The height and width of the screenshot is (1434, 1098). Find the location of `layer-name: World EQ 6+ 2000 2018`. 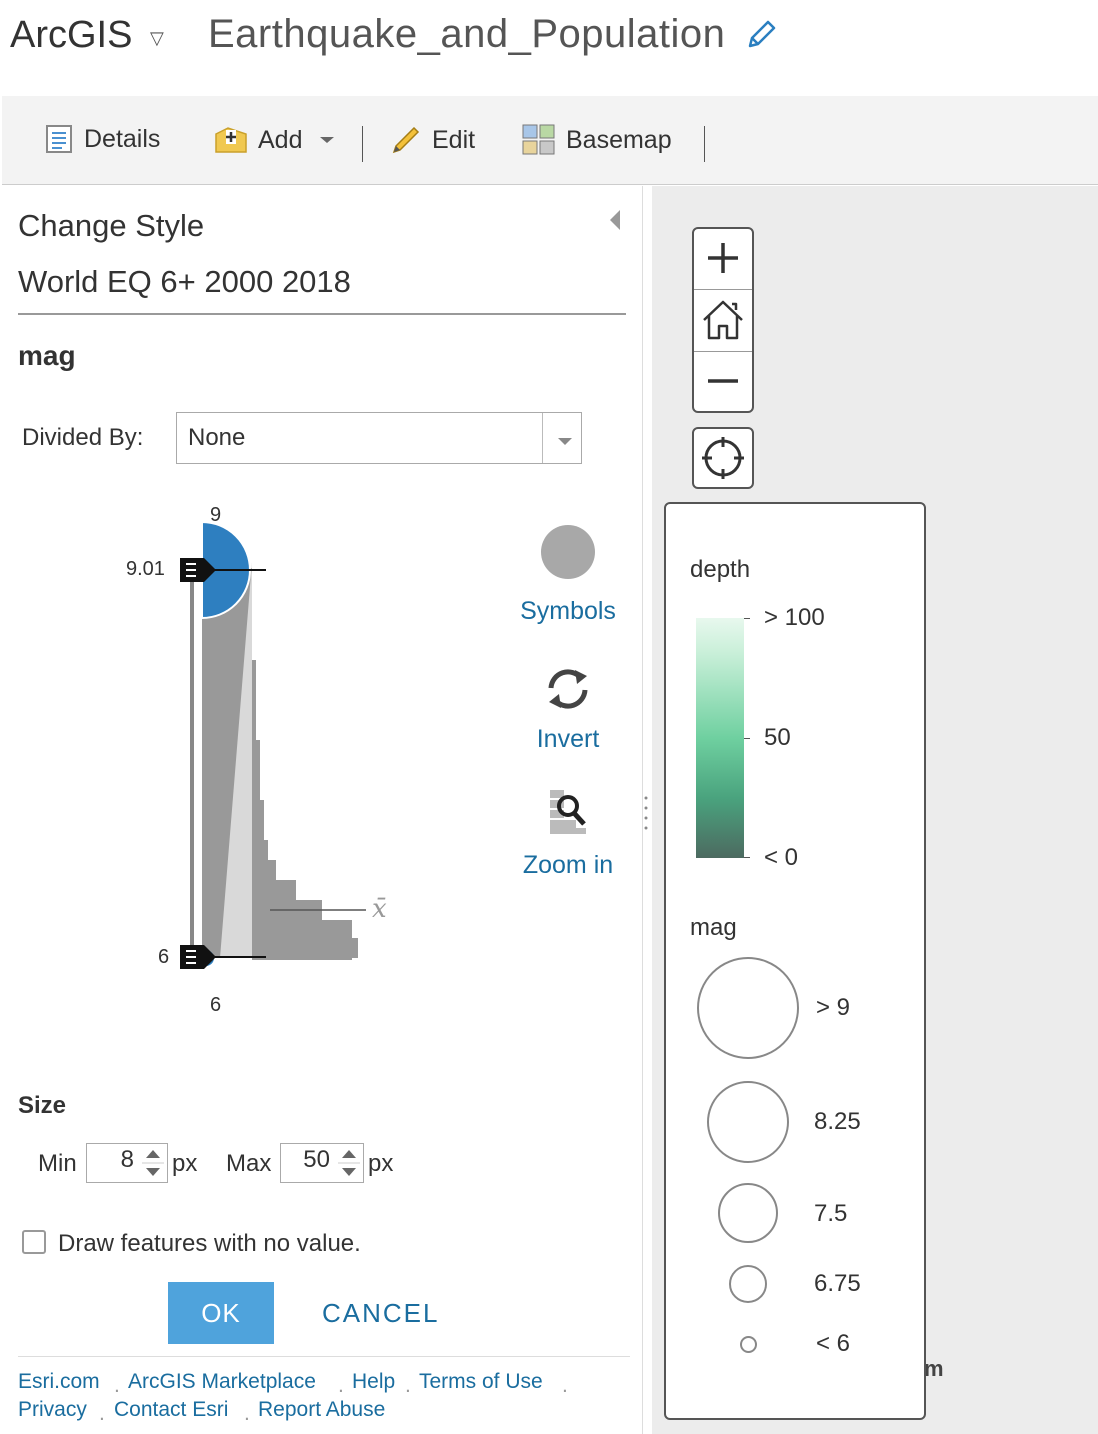

layer-name: World EQ 6+ 2000 2018 is located at coordinates (184, 281).